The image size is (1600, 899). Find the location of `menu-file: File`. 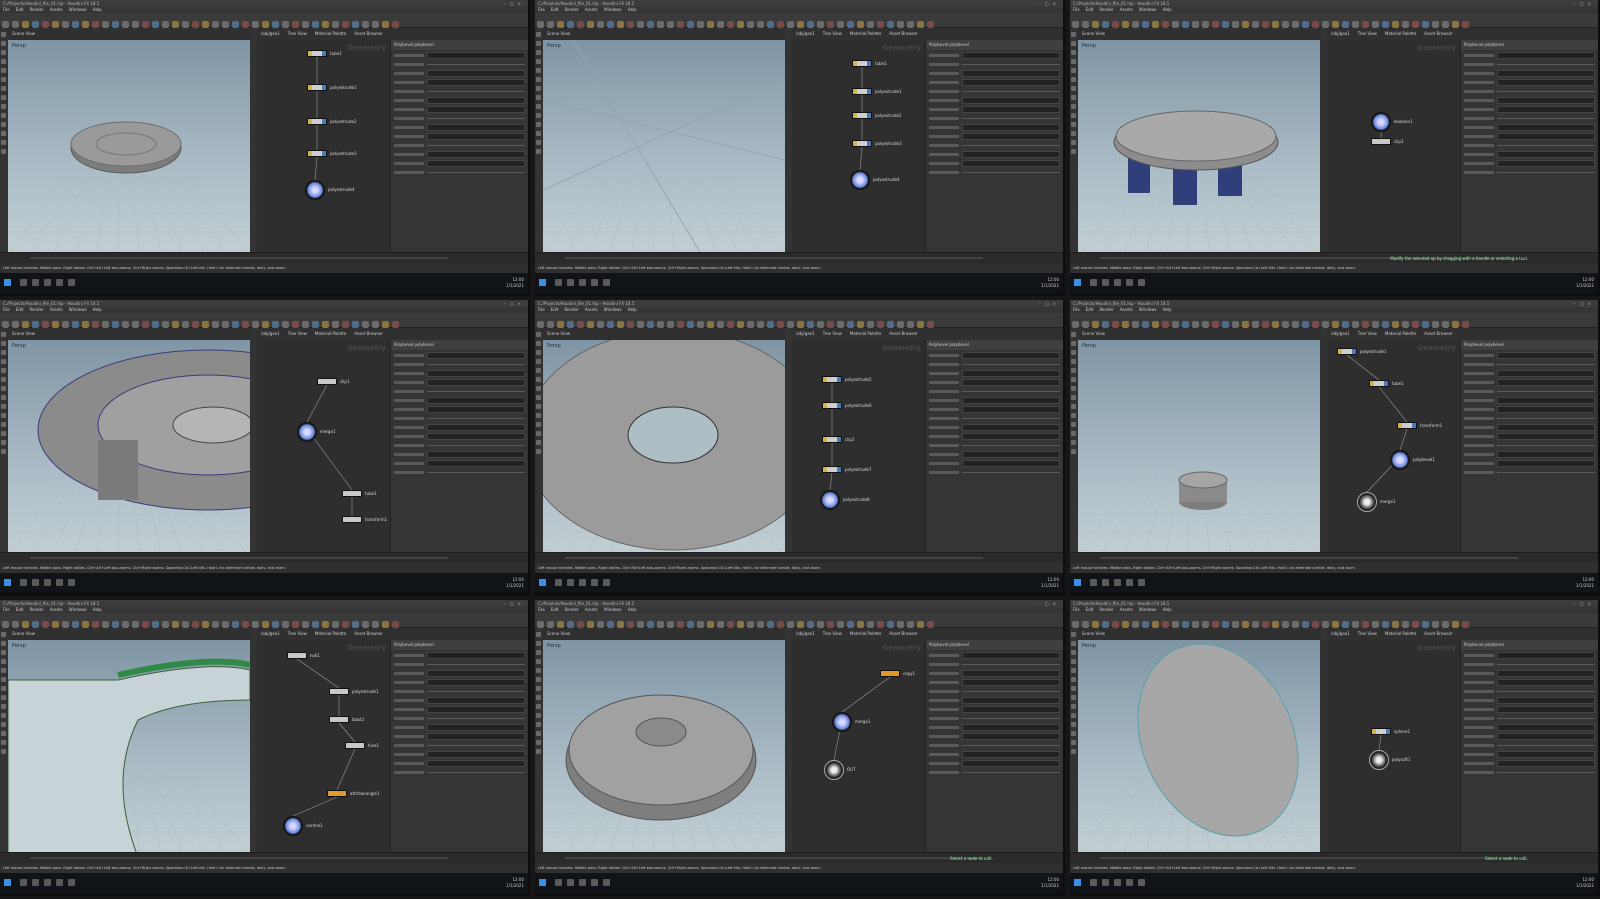

menu-file: File is located at coordinates (541, 9).